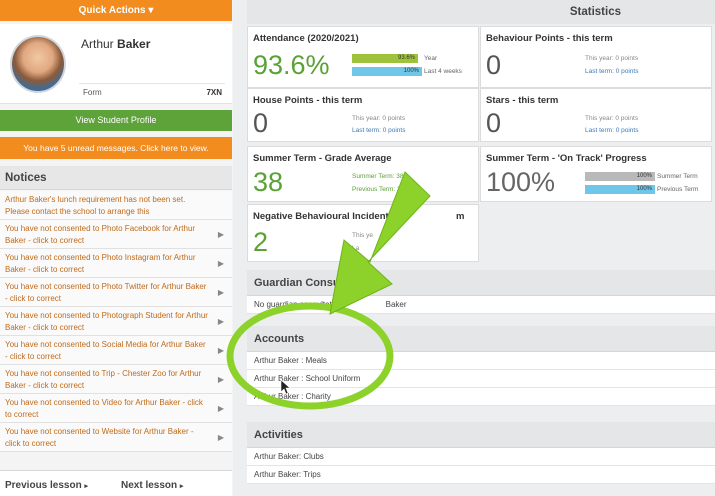 Image resolution: width=715 pixels, height=496 pixels. I want to click on guardian-row-end: Baker, so click(396, 304).